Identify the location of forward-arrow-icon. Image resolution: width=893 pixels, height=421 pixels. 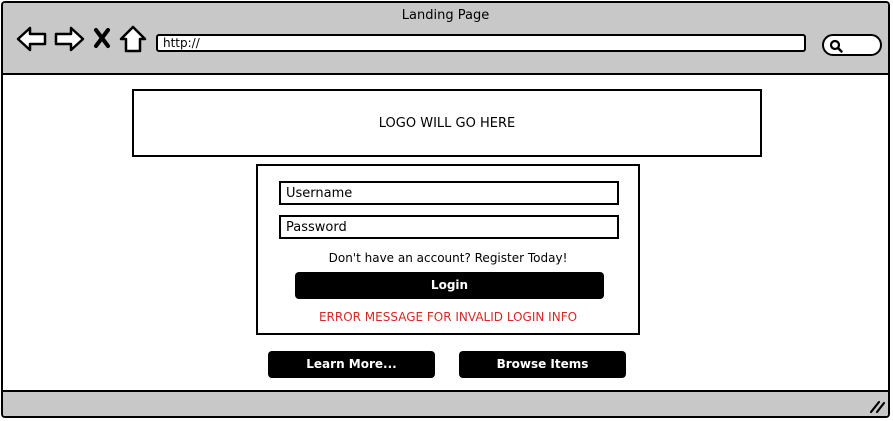
(69, 39).